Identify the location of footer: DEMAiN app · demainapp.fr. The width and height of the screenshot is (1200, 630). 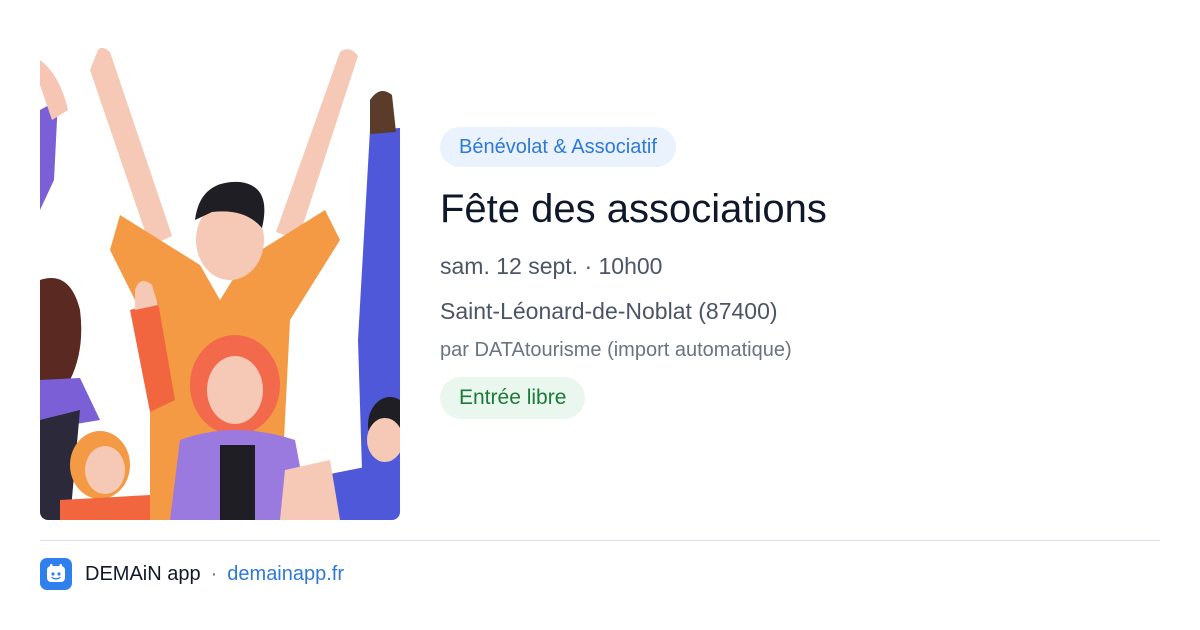
(192, 574).